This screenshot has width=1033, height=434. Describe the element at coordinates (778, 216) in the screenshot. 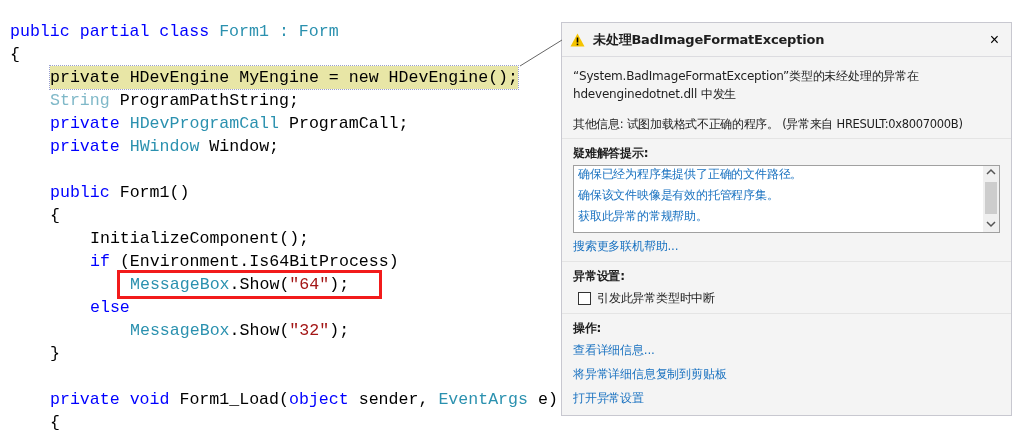

I see `tip-link: 获取此异常的常规帮助。` at that location.